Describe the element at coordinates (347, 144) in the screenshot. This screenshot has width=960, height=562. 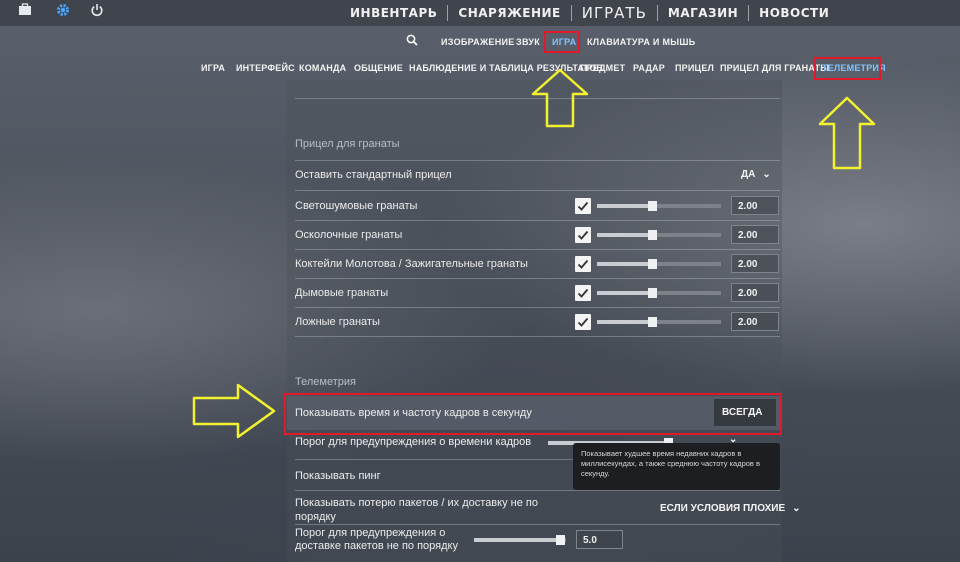
I see `section-title-grenade-crosshair: Прицел для гранаты` at that location.